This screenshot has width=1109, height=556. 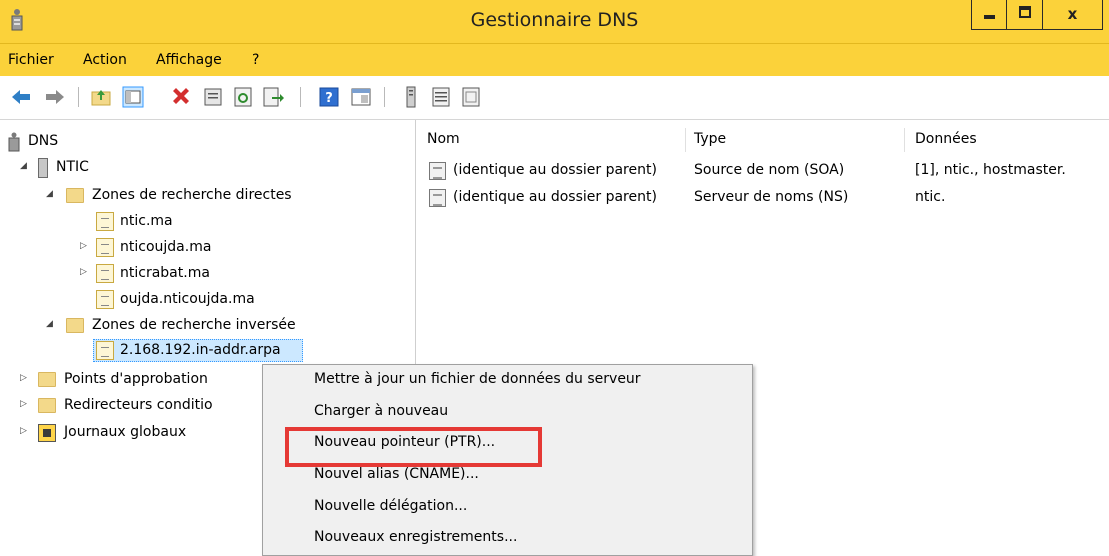 I want to click on tree-item-global-logs: ▷ Journaux globaux, so click(x=145, y=433).